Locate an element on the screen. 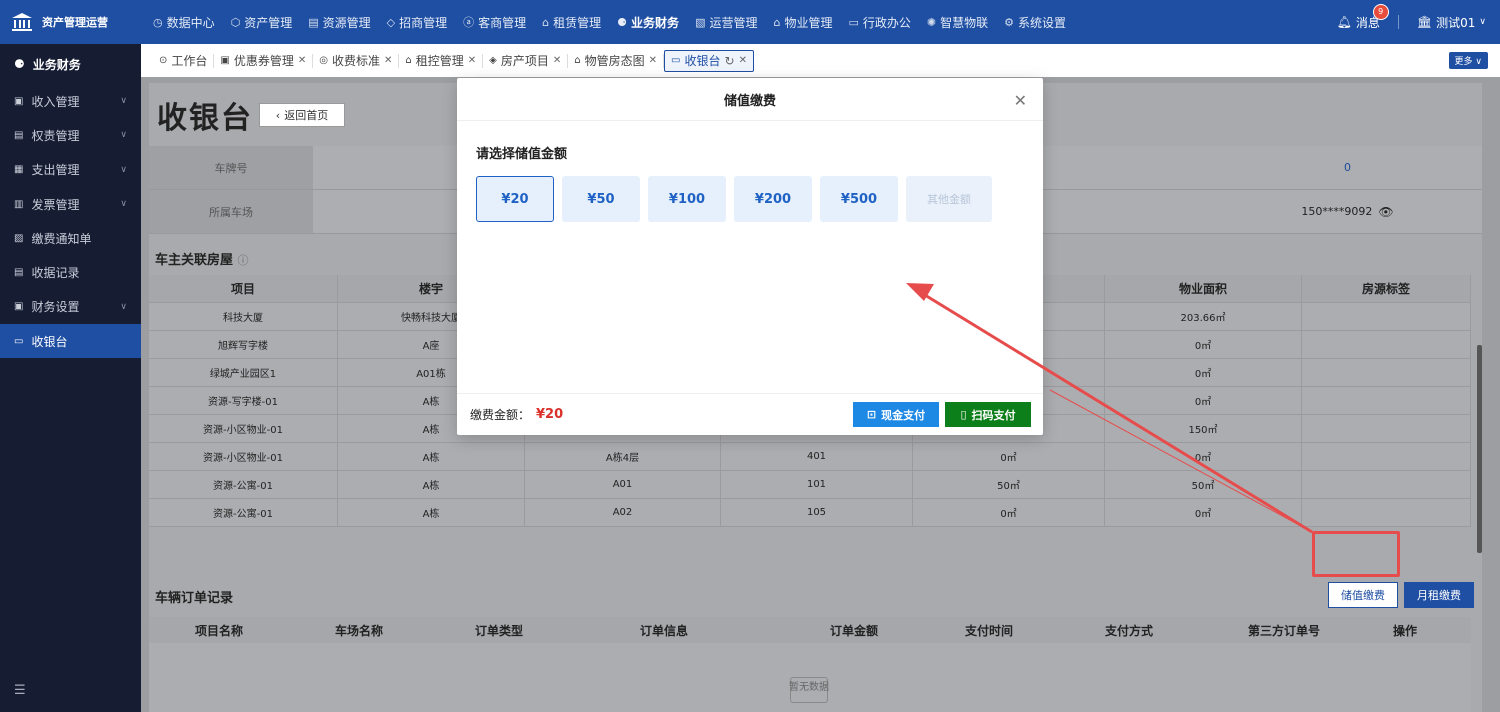  table-row: 资源-公寓-01 A栋 A02 105 0㎡ 0㎡ is located at coordinates (810, 513).